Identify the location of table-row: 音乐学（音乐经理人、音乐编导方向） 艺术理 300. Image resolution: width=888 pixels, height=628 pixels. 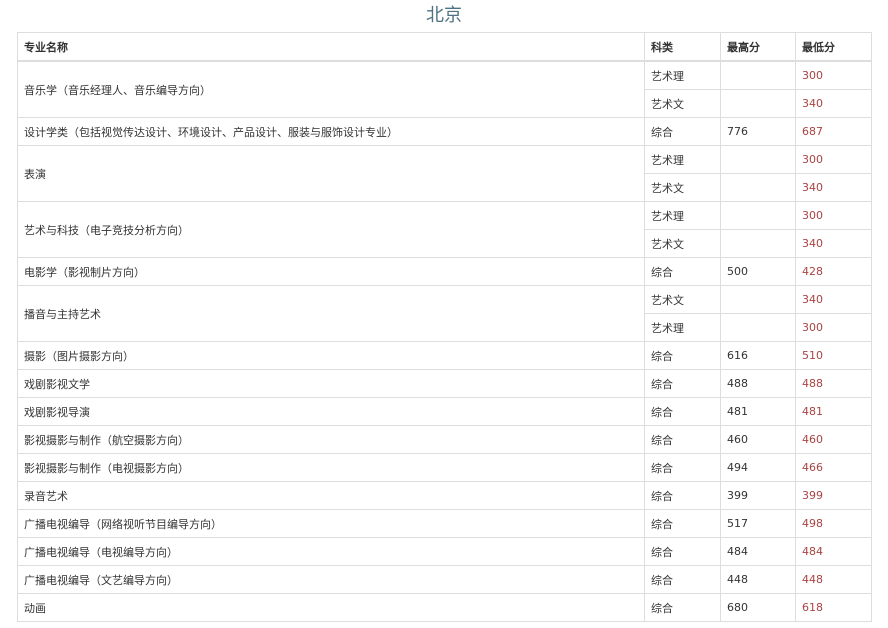
(444, 89).